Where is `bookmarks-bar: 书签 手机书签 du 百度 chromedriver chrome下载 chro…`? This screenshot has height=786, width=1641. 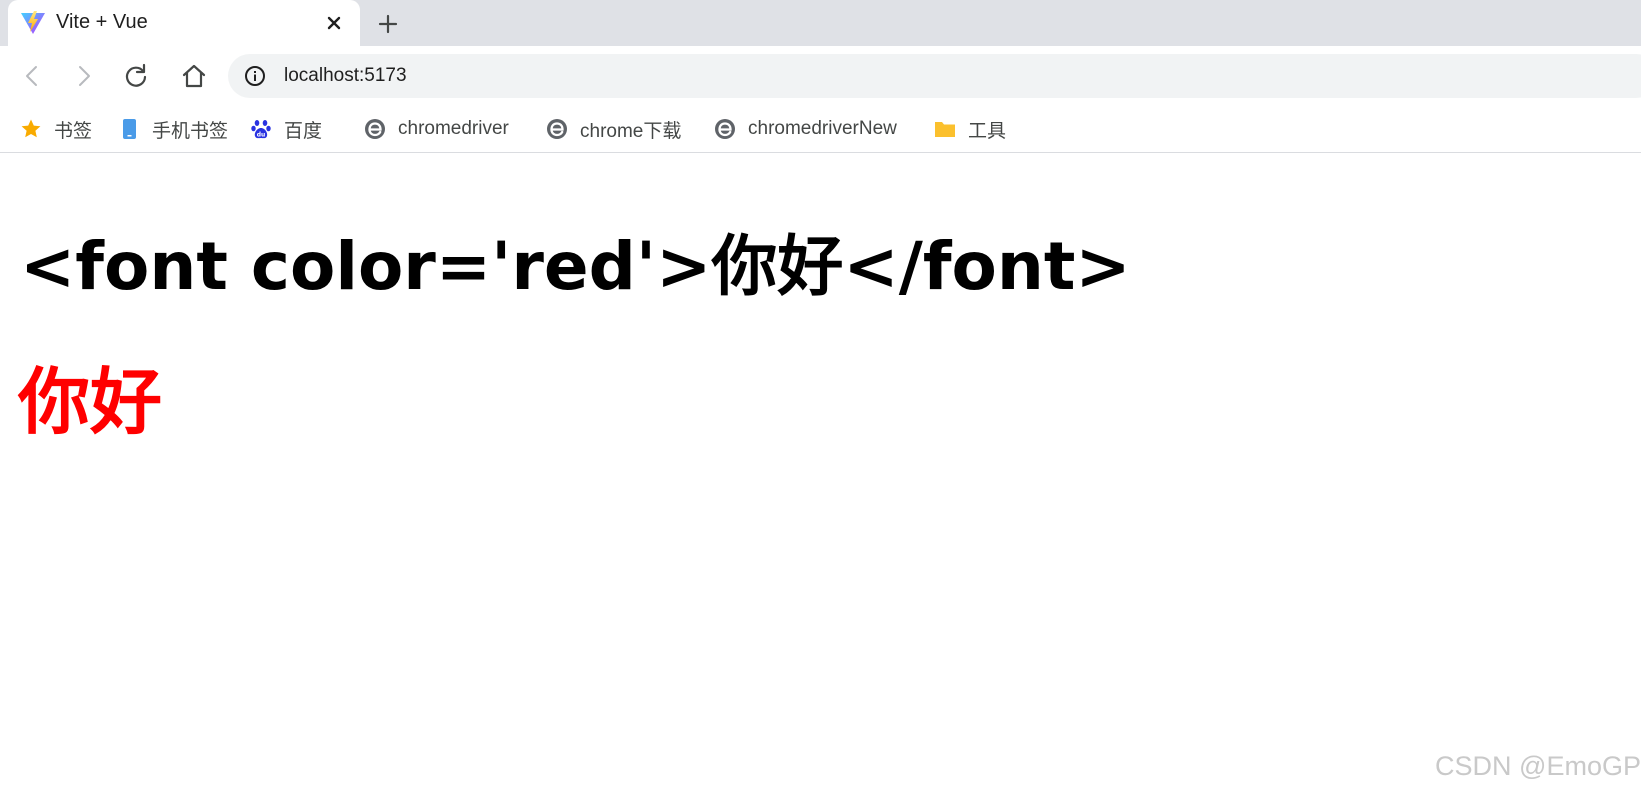
bookmarks-bar: 书签 手机书签 du 百度 chromedriver chrome下载 chro… is located at coordinates (820, 129).